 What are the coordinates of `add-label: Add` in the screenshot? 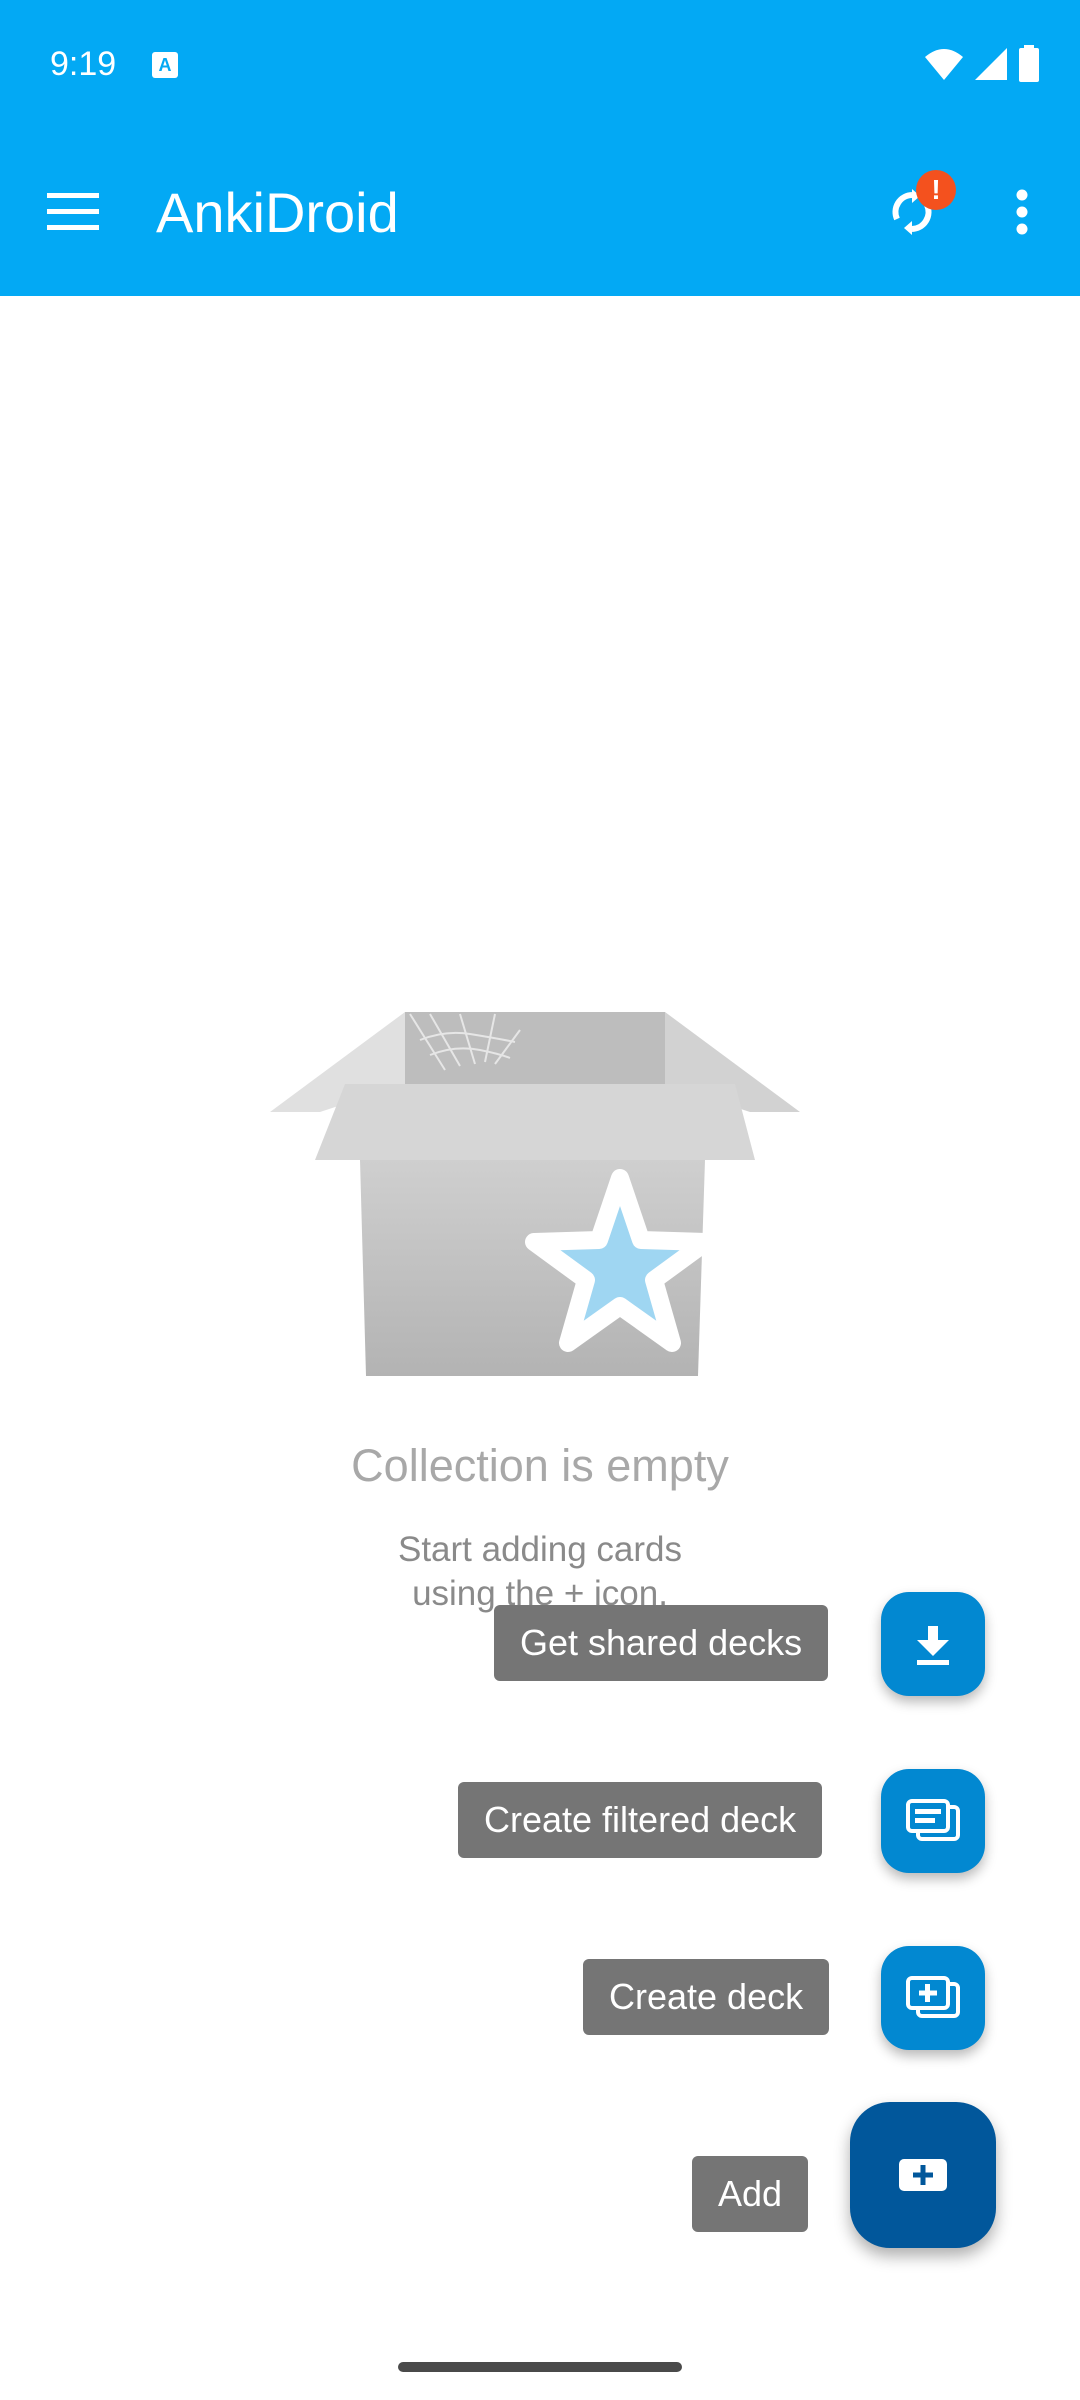 It's located at (750, 2194).